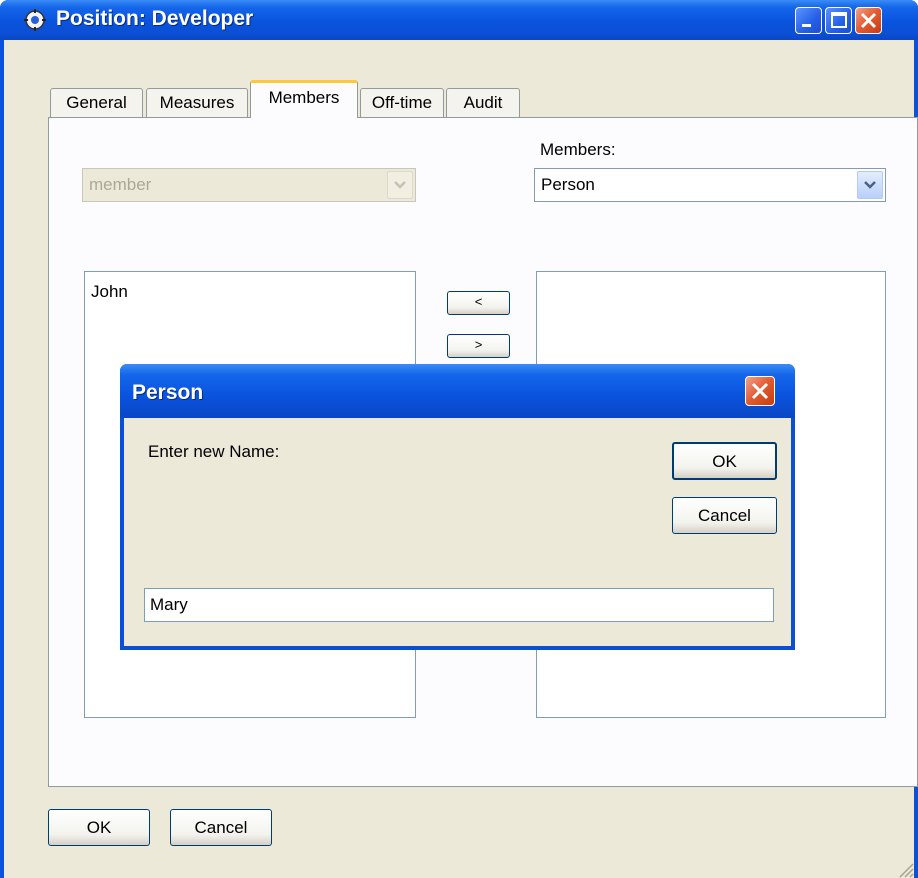 Image resolution: width=918 pixels, height=878 pixels. I want to click on maximize-icon, so click(839, 20).